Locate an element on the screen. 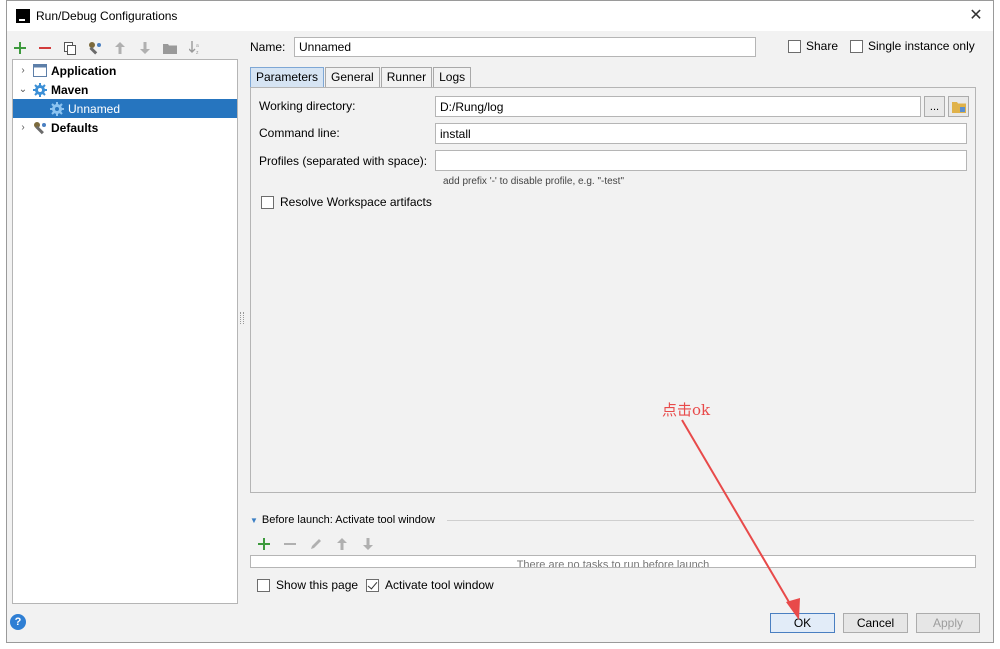 This screenshot has width=1000, height=649. show-page-checkbox is located at coordinates (263, 585).